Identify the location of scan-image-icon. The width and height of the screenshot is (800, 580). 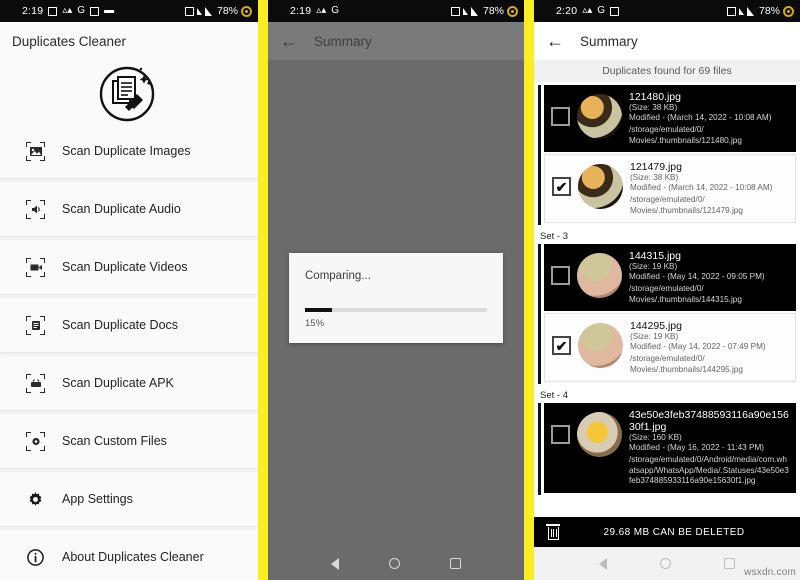
(35, 151).